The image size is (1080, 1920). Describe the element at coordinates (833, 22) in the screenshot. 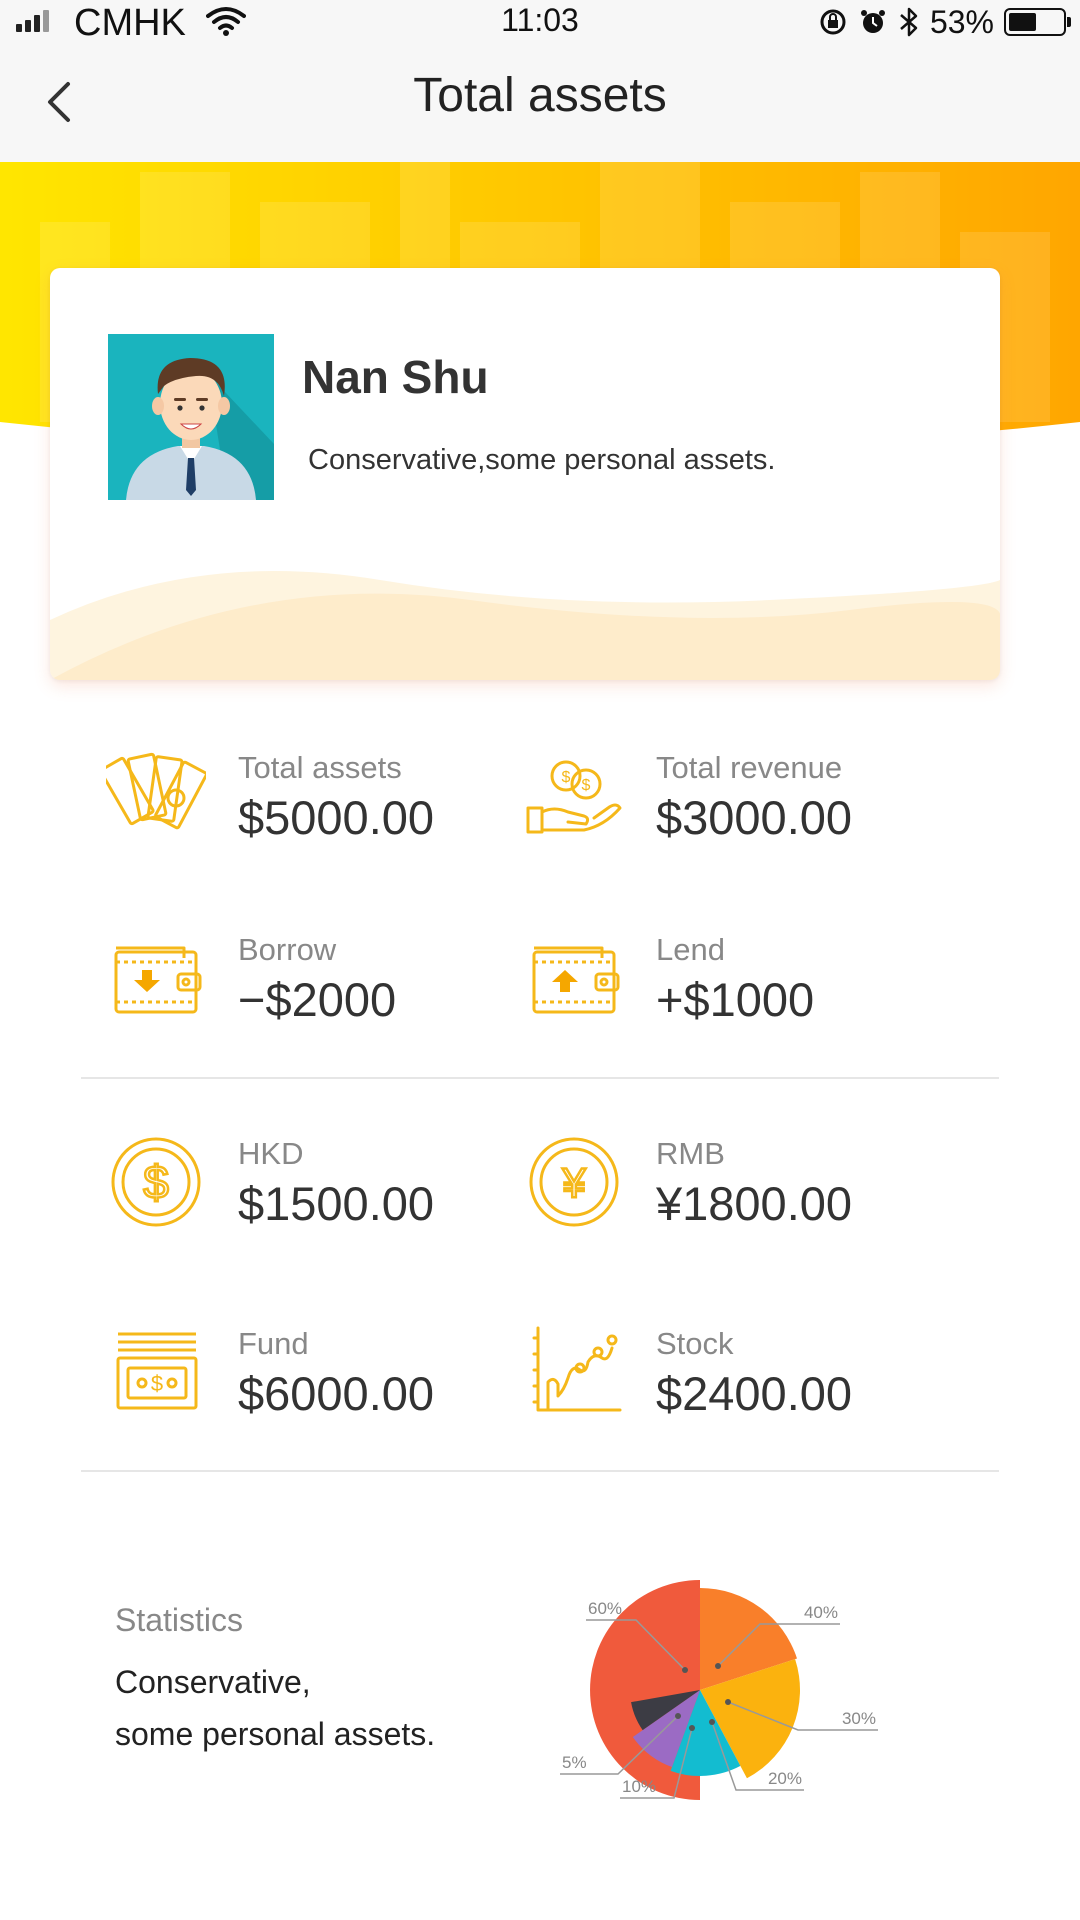

I see `rotation-lock-icon` at that location.